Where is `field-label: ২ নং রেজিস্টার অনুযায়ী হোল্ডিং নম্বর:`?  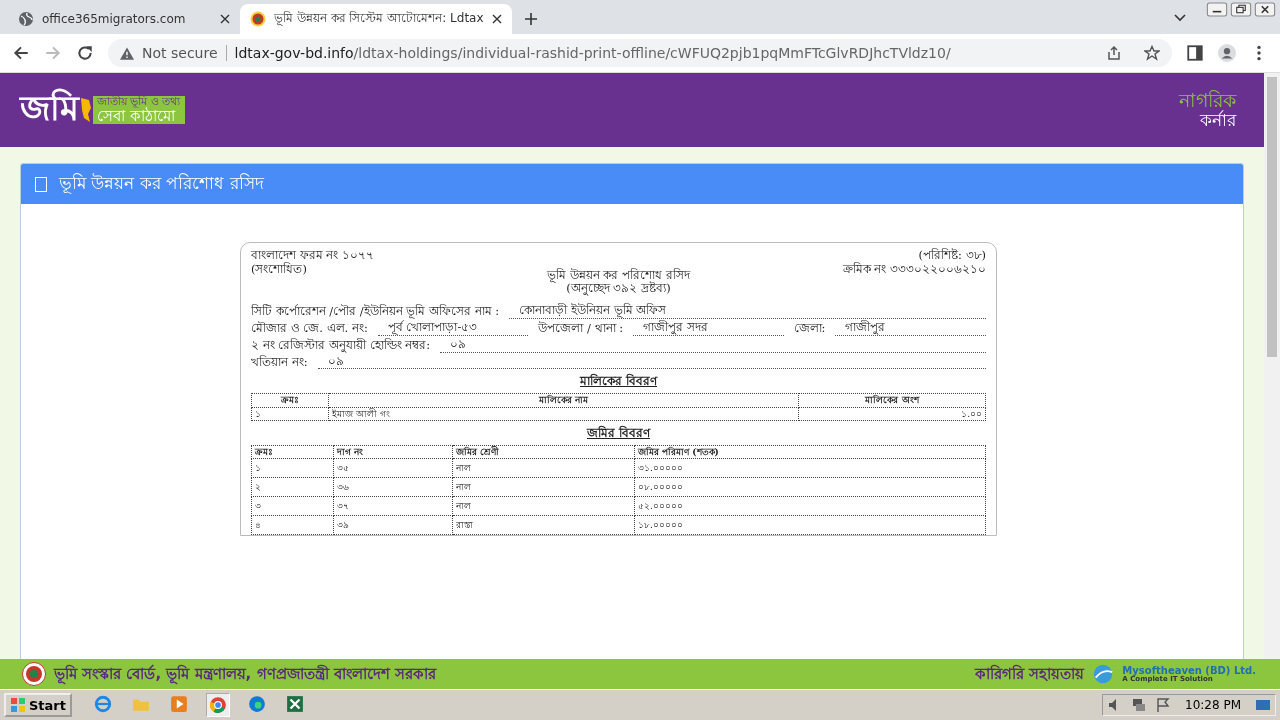 field-label: ২ নং রেজিস্টার অনুযায়ী হোল্ডিং নম্বর: is located at coordinates (341, 345).